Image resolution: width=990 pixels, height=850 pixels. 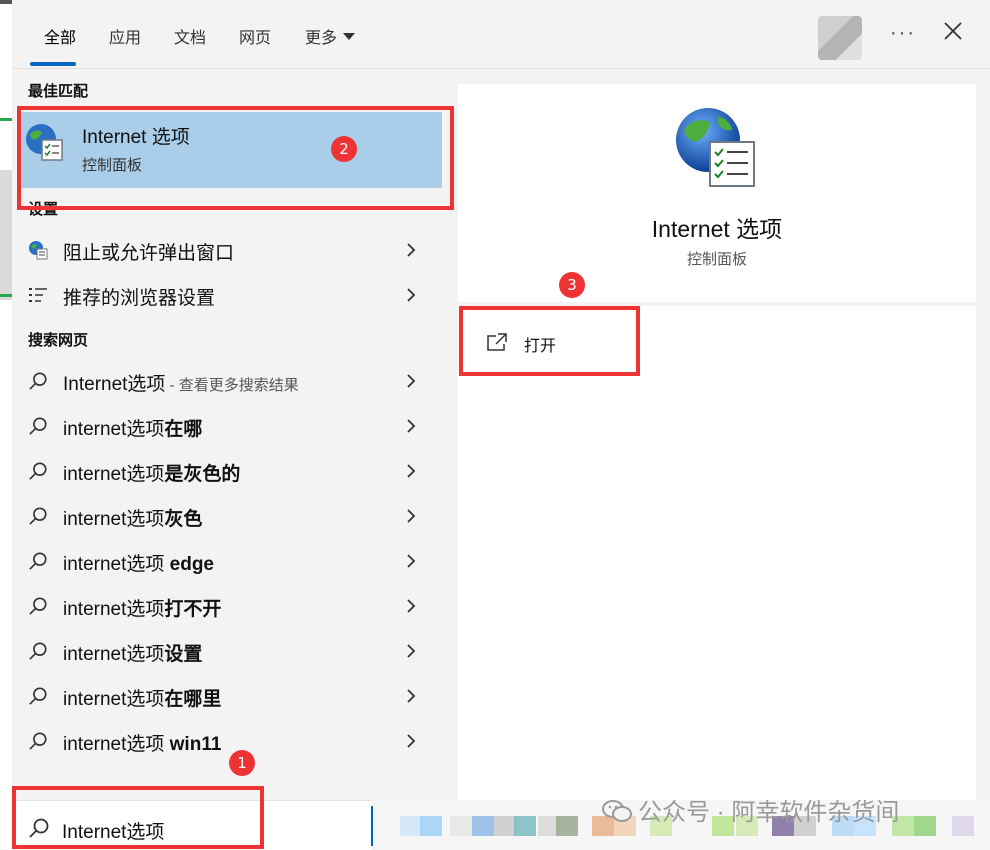 What do you see at coordinates (321, 38) in the screenshot?
I see `tab-more-label: 更多` at bounding box center [321, 38].